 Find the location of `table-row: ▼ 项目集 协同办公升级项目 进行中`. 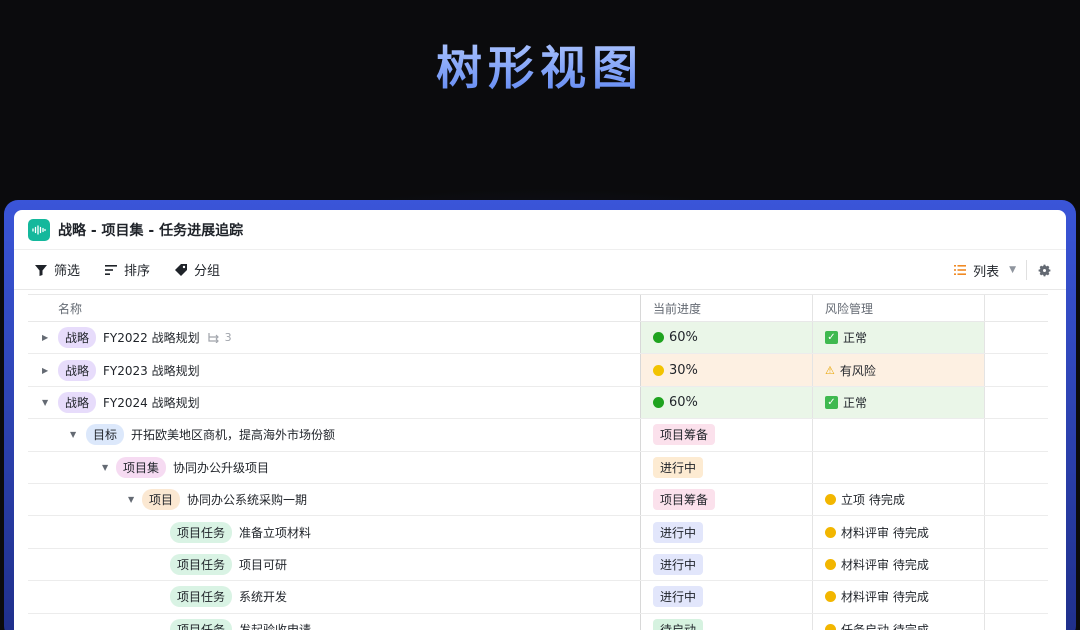

table-row: ▼ 项目集 协同办公升级项目 进行中 is located at coordinates (538, 467).